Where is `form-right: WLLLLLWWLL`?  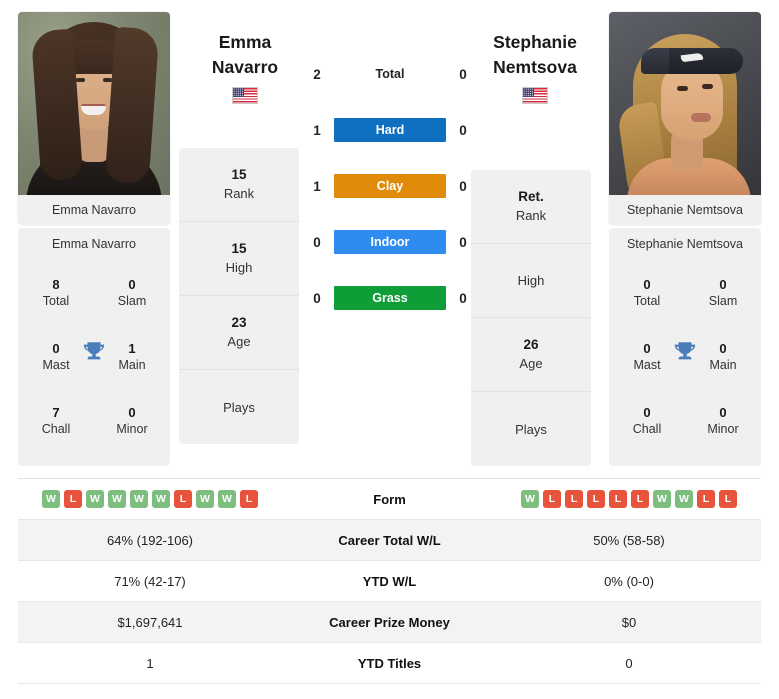
form-right: WLLLLLWWLL is located at coordinates (629, 499).